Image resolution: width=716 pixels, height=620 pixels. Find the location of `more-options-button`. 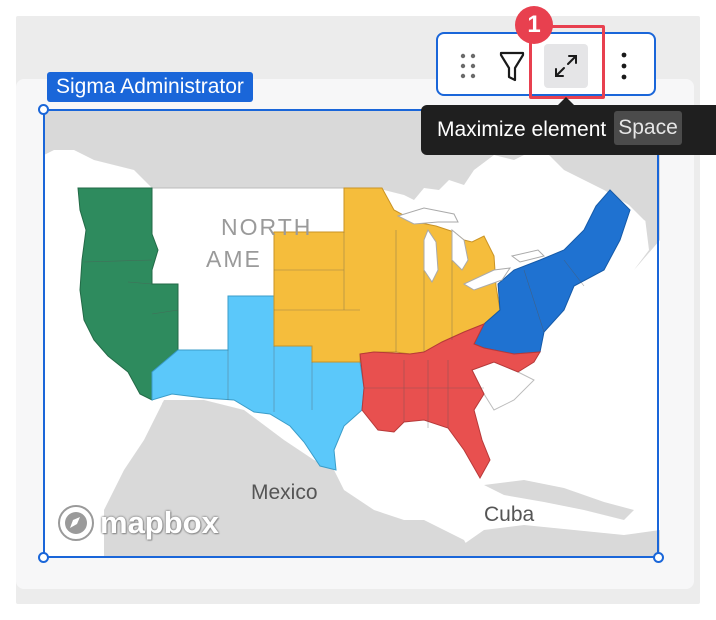

more-options-button is located at coordinates (624, 66).